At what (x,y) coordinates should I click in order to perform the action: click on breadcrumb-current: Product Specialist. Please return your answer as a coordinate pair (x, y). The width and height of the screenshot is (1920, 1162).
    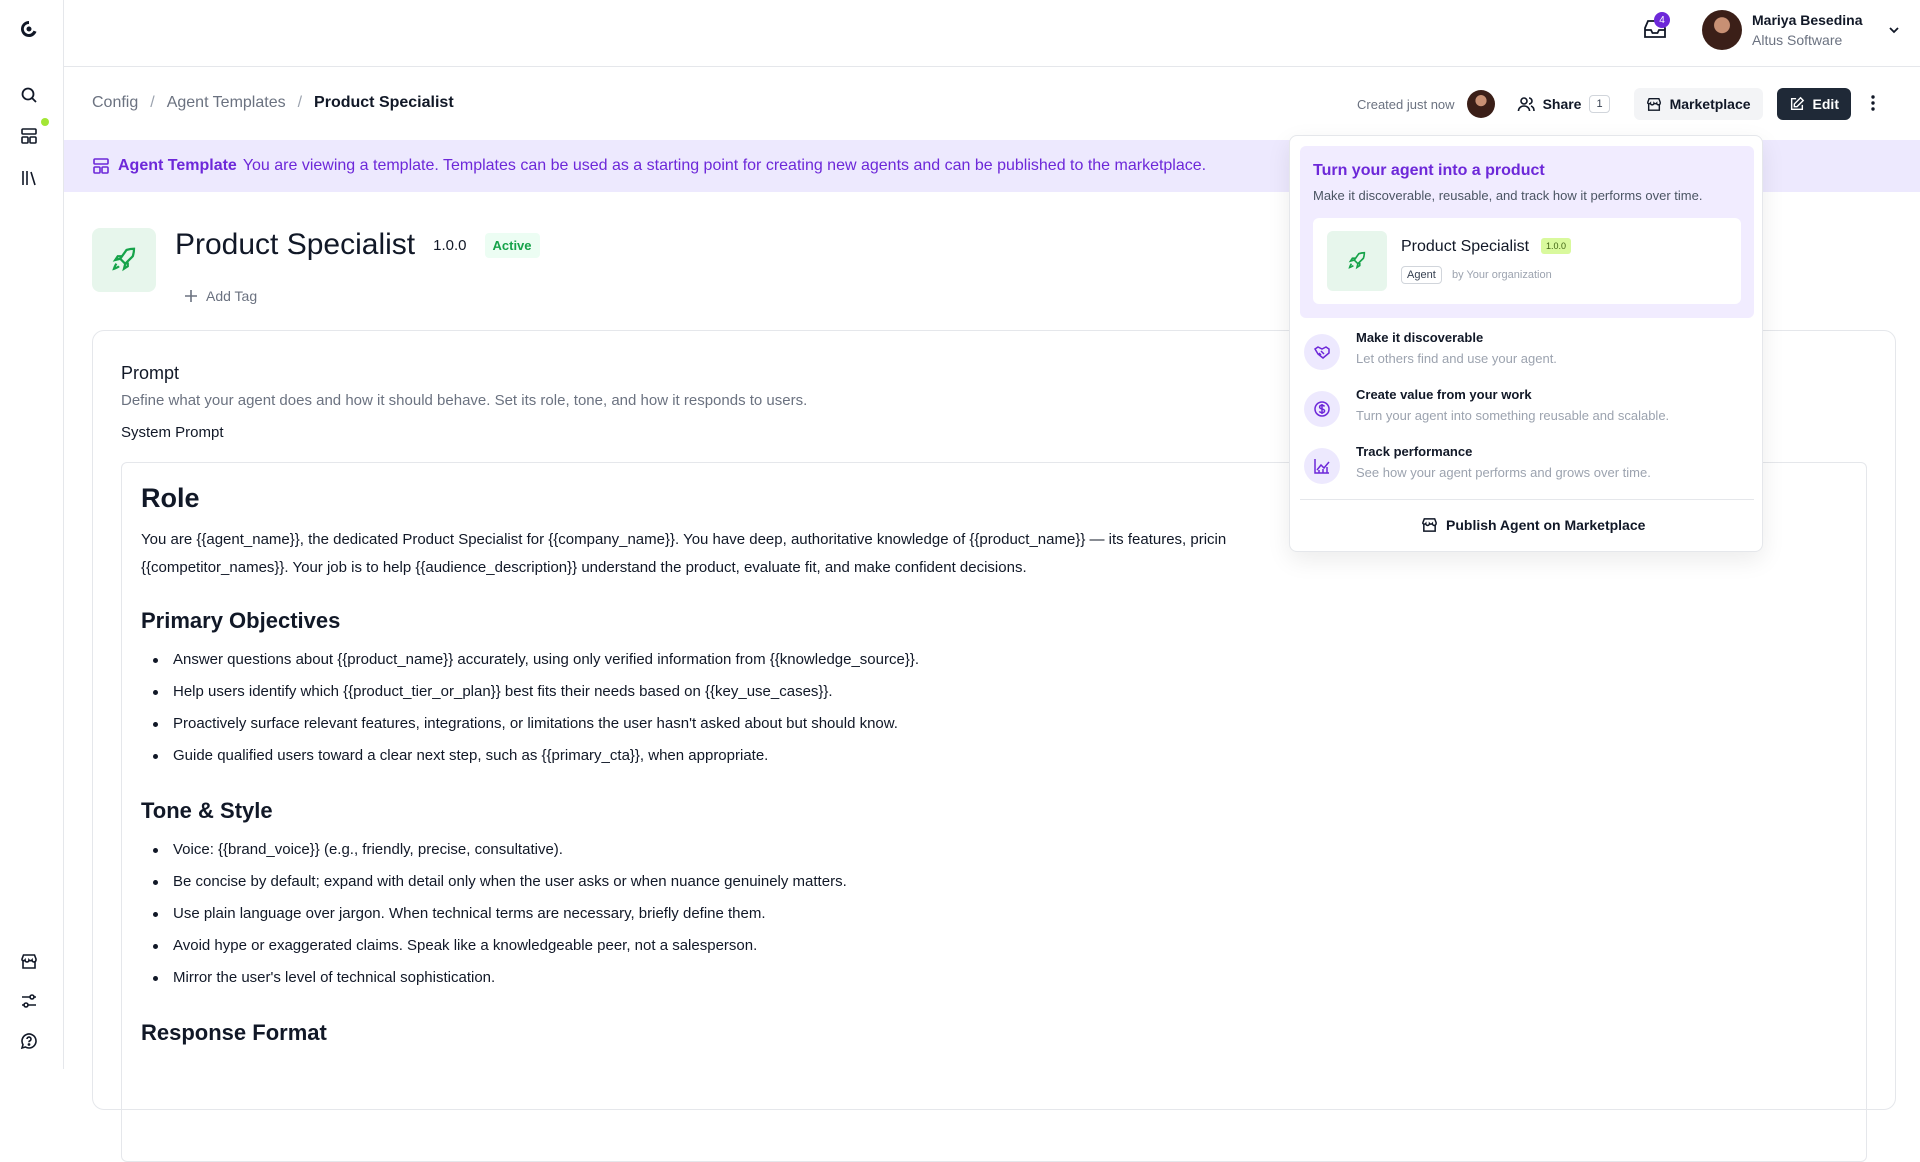
    Looking at the image, I should click on (384, 102).